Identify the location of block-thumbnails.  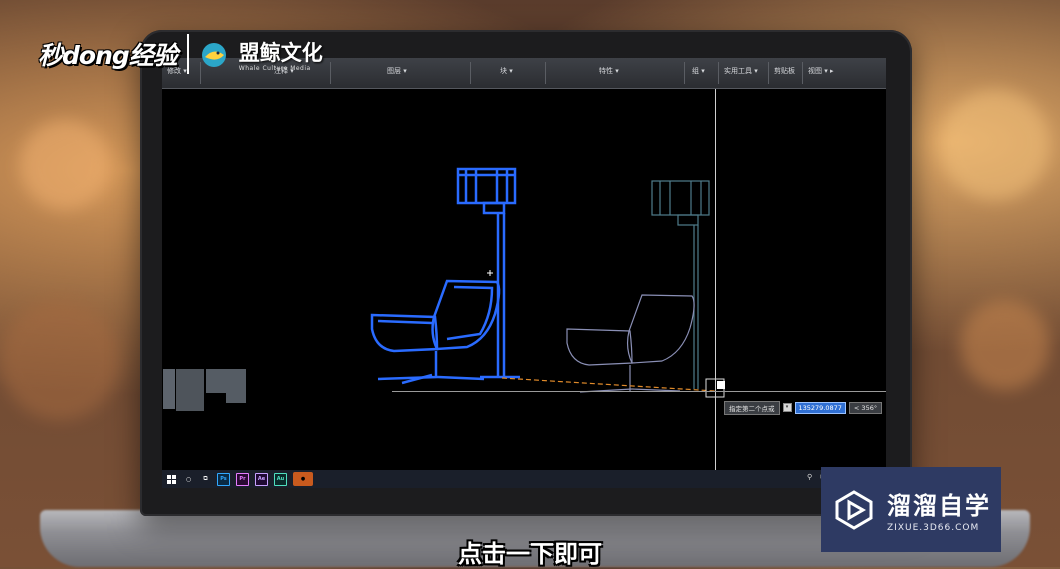
(204, 390).